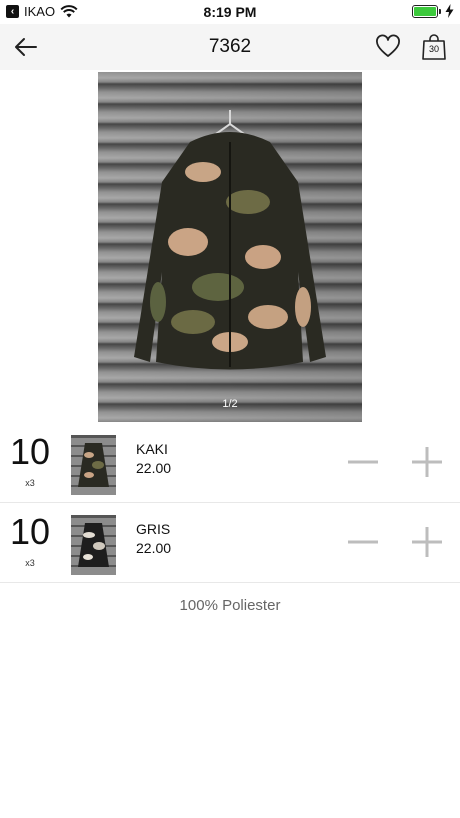 The width and height of the screenshot is (460, 818). I want to click on status-time: 8:19 PM, so click(230, 12).